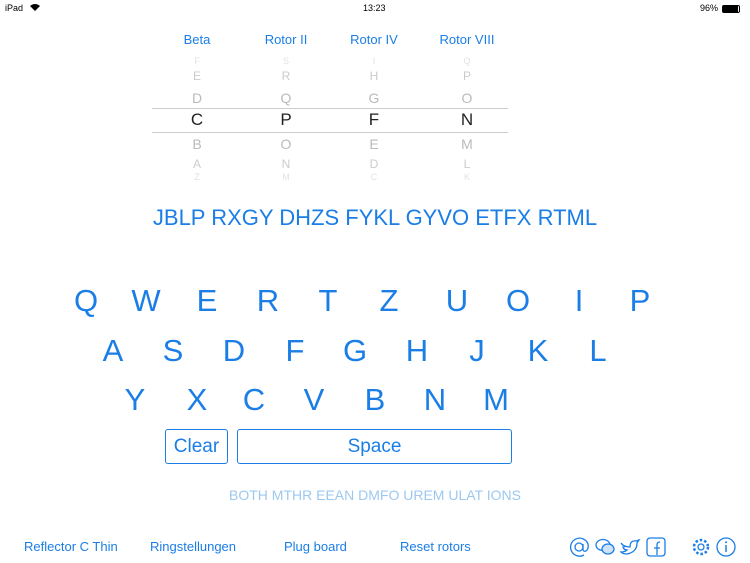 This screenshot has height=563, width=750. Describe the element at coordinates (496, 400) in the screenshot. I see `key: M` at that location.